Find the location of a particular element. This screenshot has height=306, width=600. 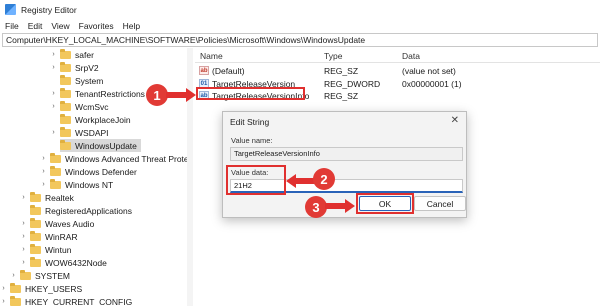

cancel-button: Cancel is located at coordinates (440, 203).